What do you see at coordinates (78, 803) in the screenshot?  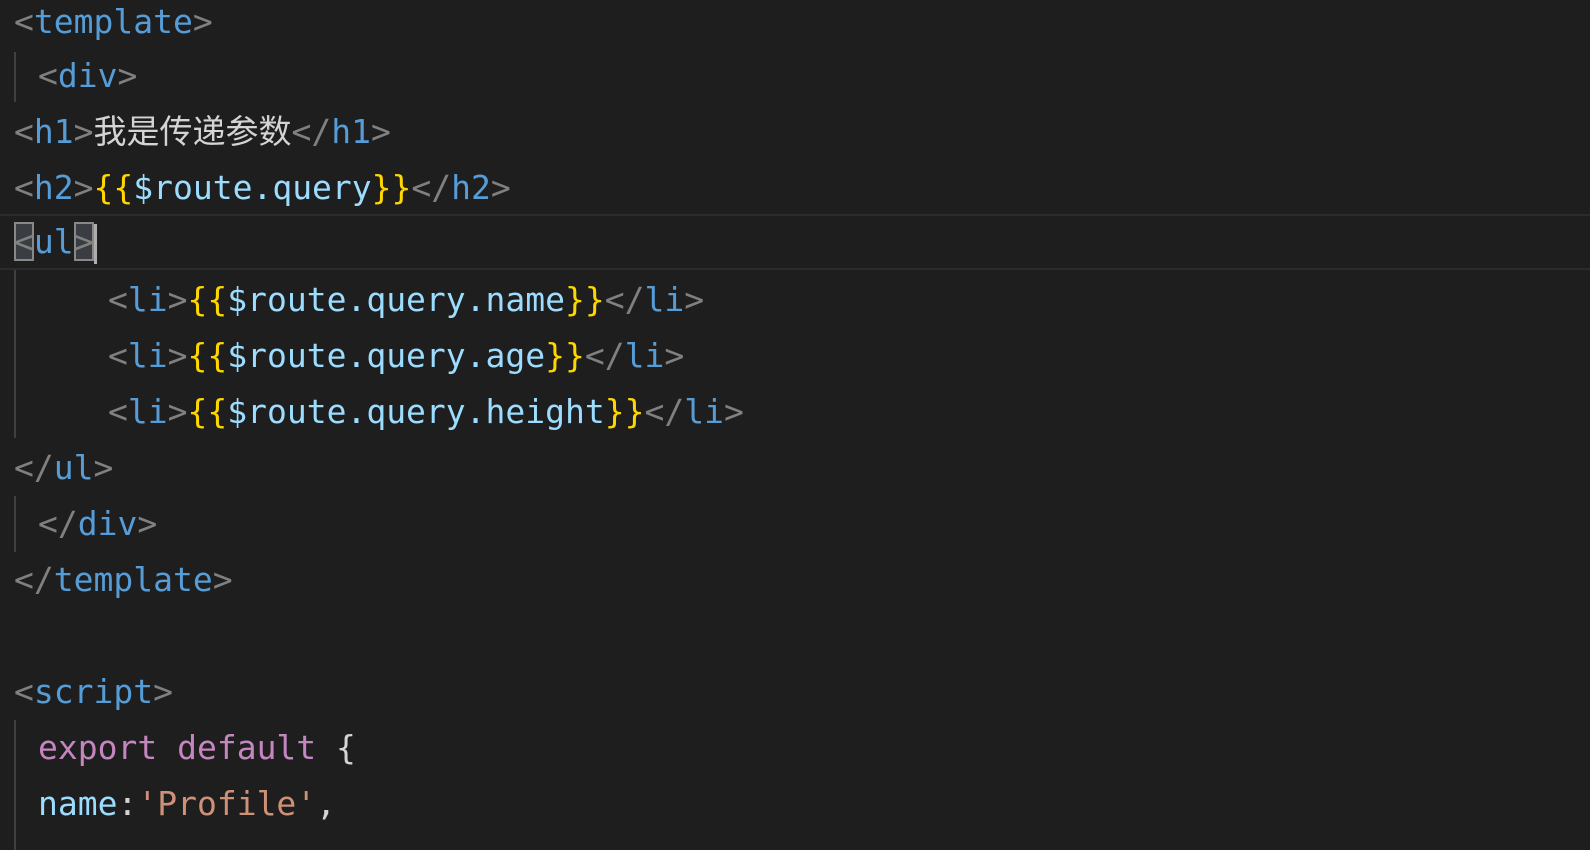 I see `property-name: name` at bounding box center [78, 803].